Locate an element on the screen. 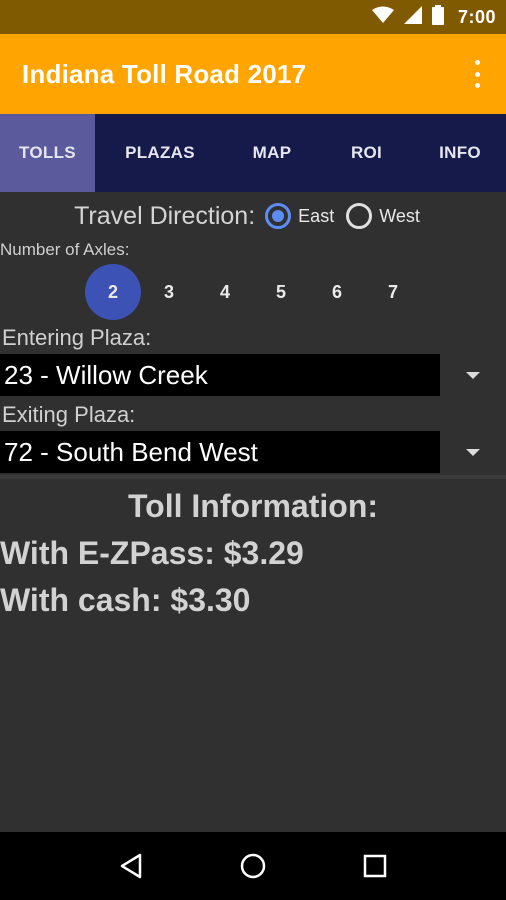  axle-option-5: 5 is located at coordinates (281, 292).